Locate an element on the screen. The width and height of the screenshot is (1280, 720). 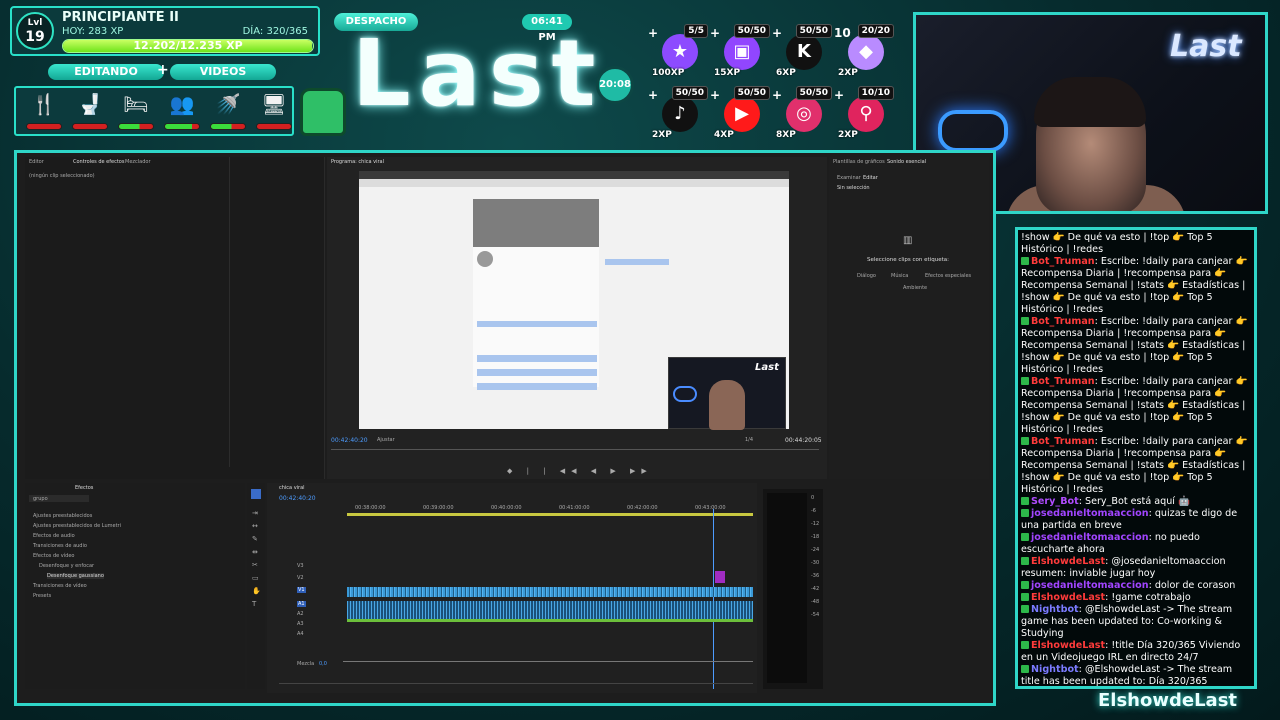
effects-tree-item: Transiciones de audio is located at coordinates (60, 546).